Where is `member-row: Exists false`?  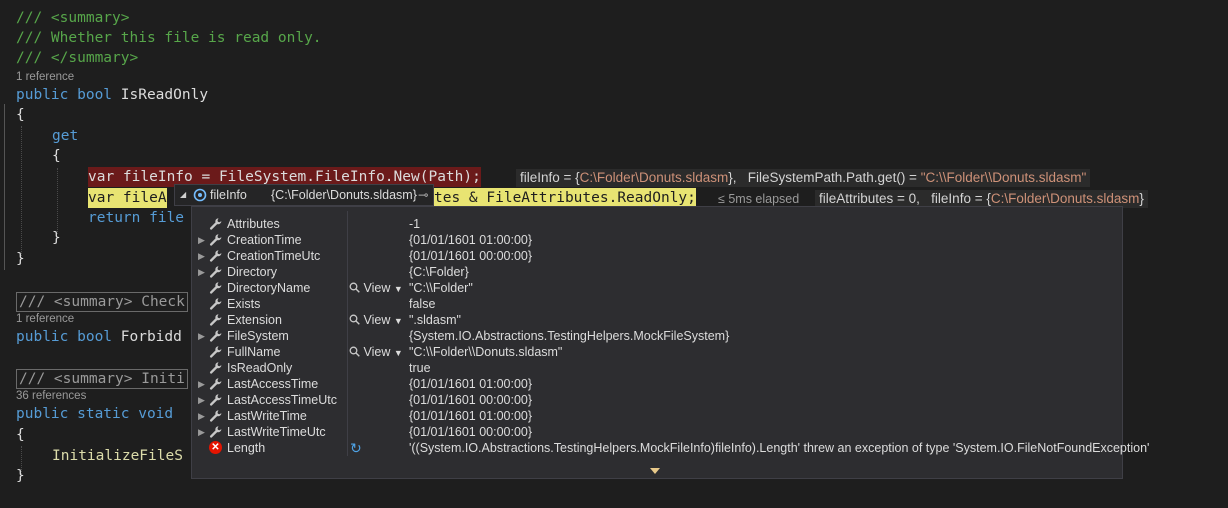 member-row: Exists false is located at coordinates (657, 304).